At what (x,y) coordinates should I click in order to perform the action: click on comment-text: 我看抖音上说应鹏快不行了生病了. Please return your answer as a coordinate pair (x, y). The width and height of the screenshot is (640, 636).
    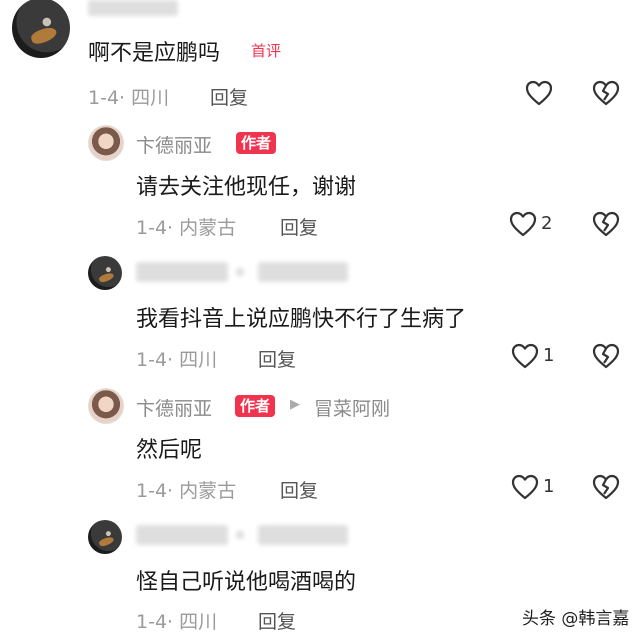
    Looking at the image, I should click on (301, 319).